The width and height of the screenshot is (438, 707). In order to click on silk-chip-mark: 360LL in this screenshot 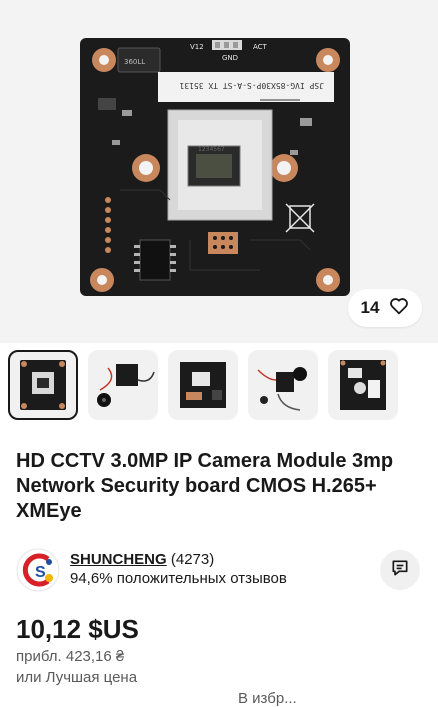, I will do `click(134, 62)`.